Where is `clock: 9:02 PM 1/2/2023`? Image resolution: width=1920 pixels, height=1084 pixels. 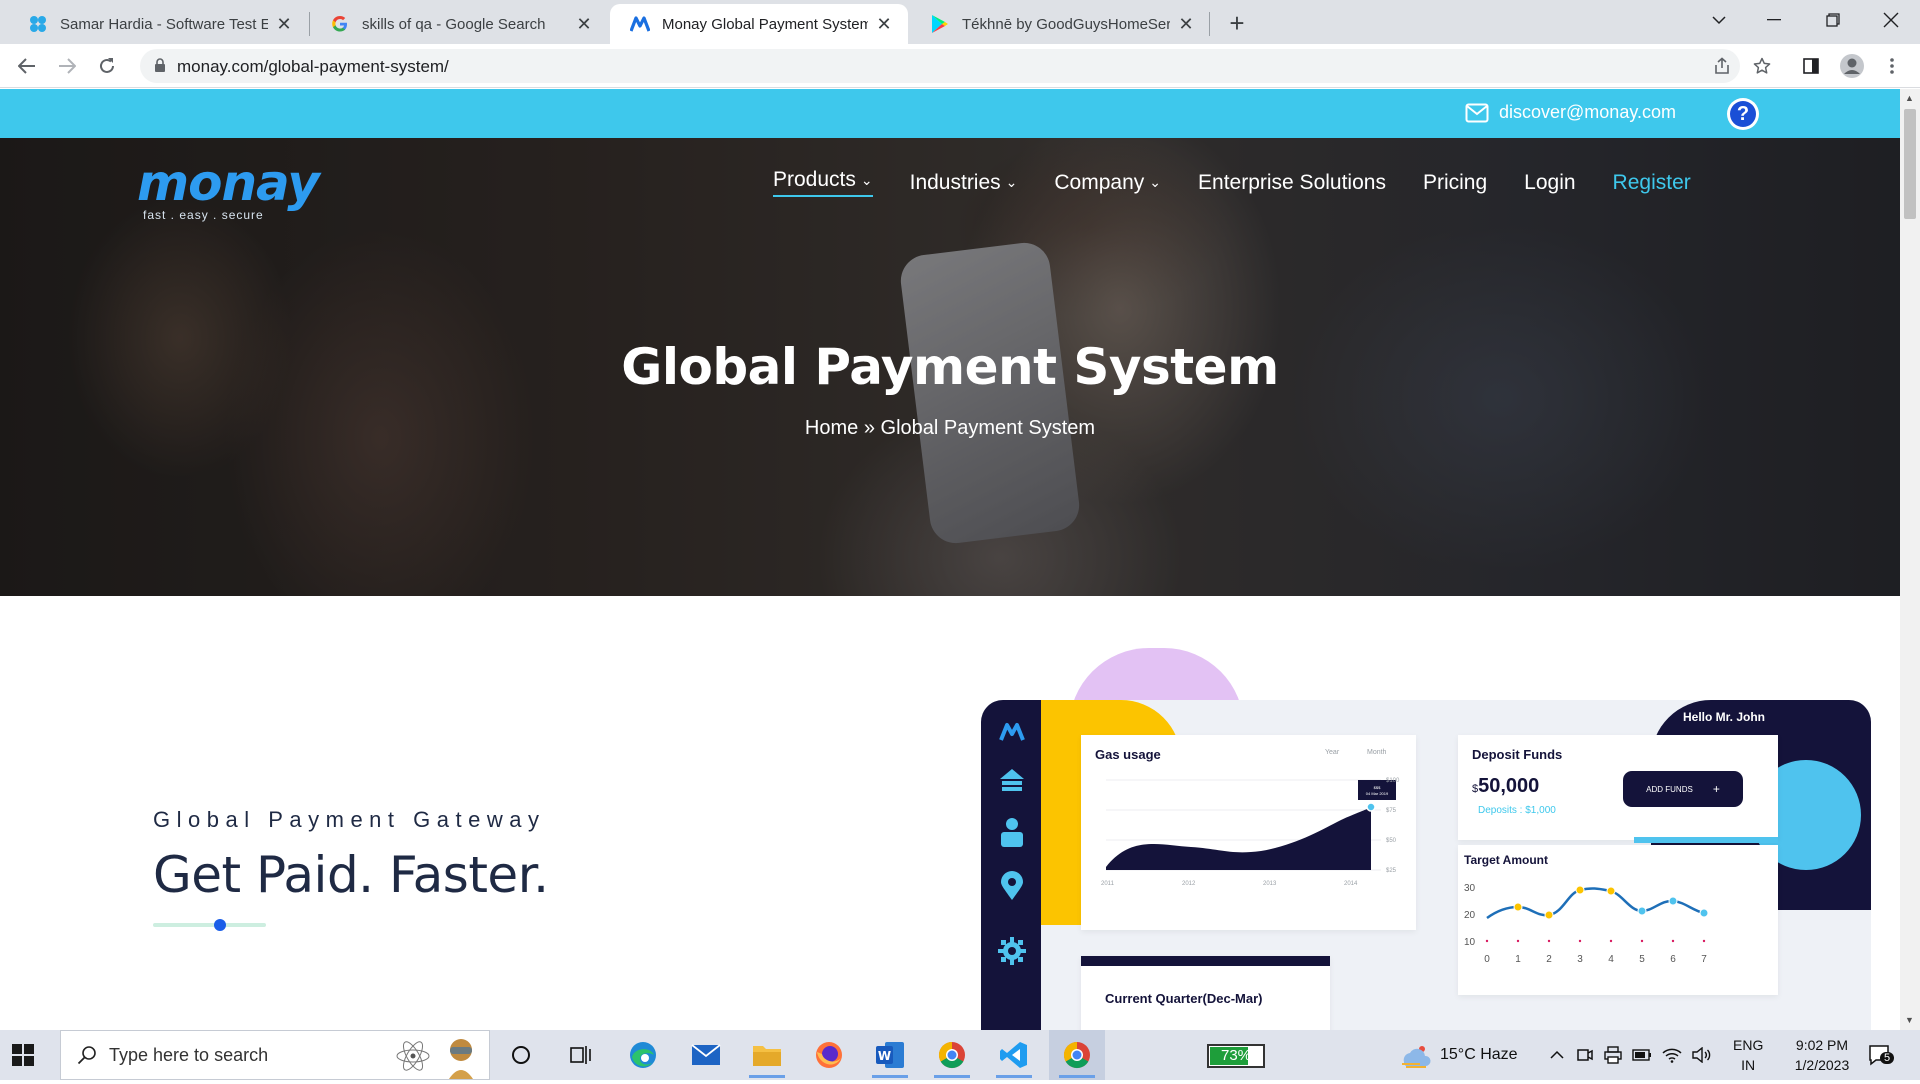 clock: 9:02 PM 1/2/2023 is located at coordinates (1822, 1055).